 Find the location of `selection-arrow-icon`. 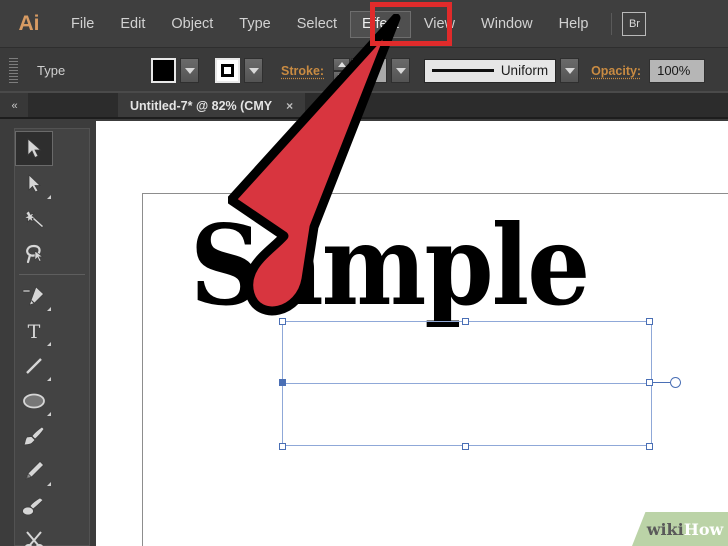

selection-arrow-icon is located at coordinates (34, 148).